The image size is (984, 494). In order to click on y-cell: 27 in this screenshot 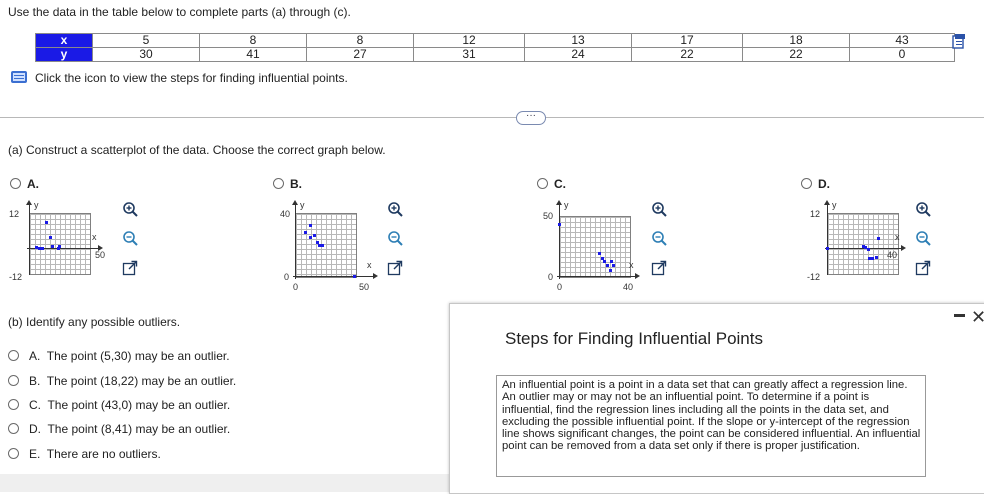, I will do `click(360, 54)`.